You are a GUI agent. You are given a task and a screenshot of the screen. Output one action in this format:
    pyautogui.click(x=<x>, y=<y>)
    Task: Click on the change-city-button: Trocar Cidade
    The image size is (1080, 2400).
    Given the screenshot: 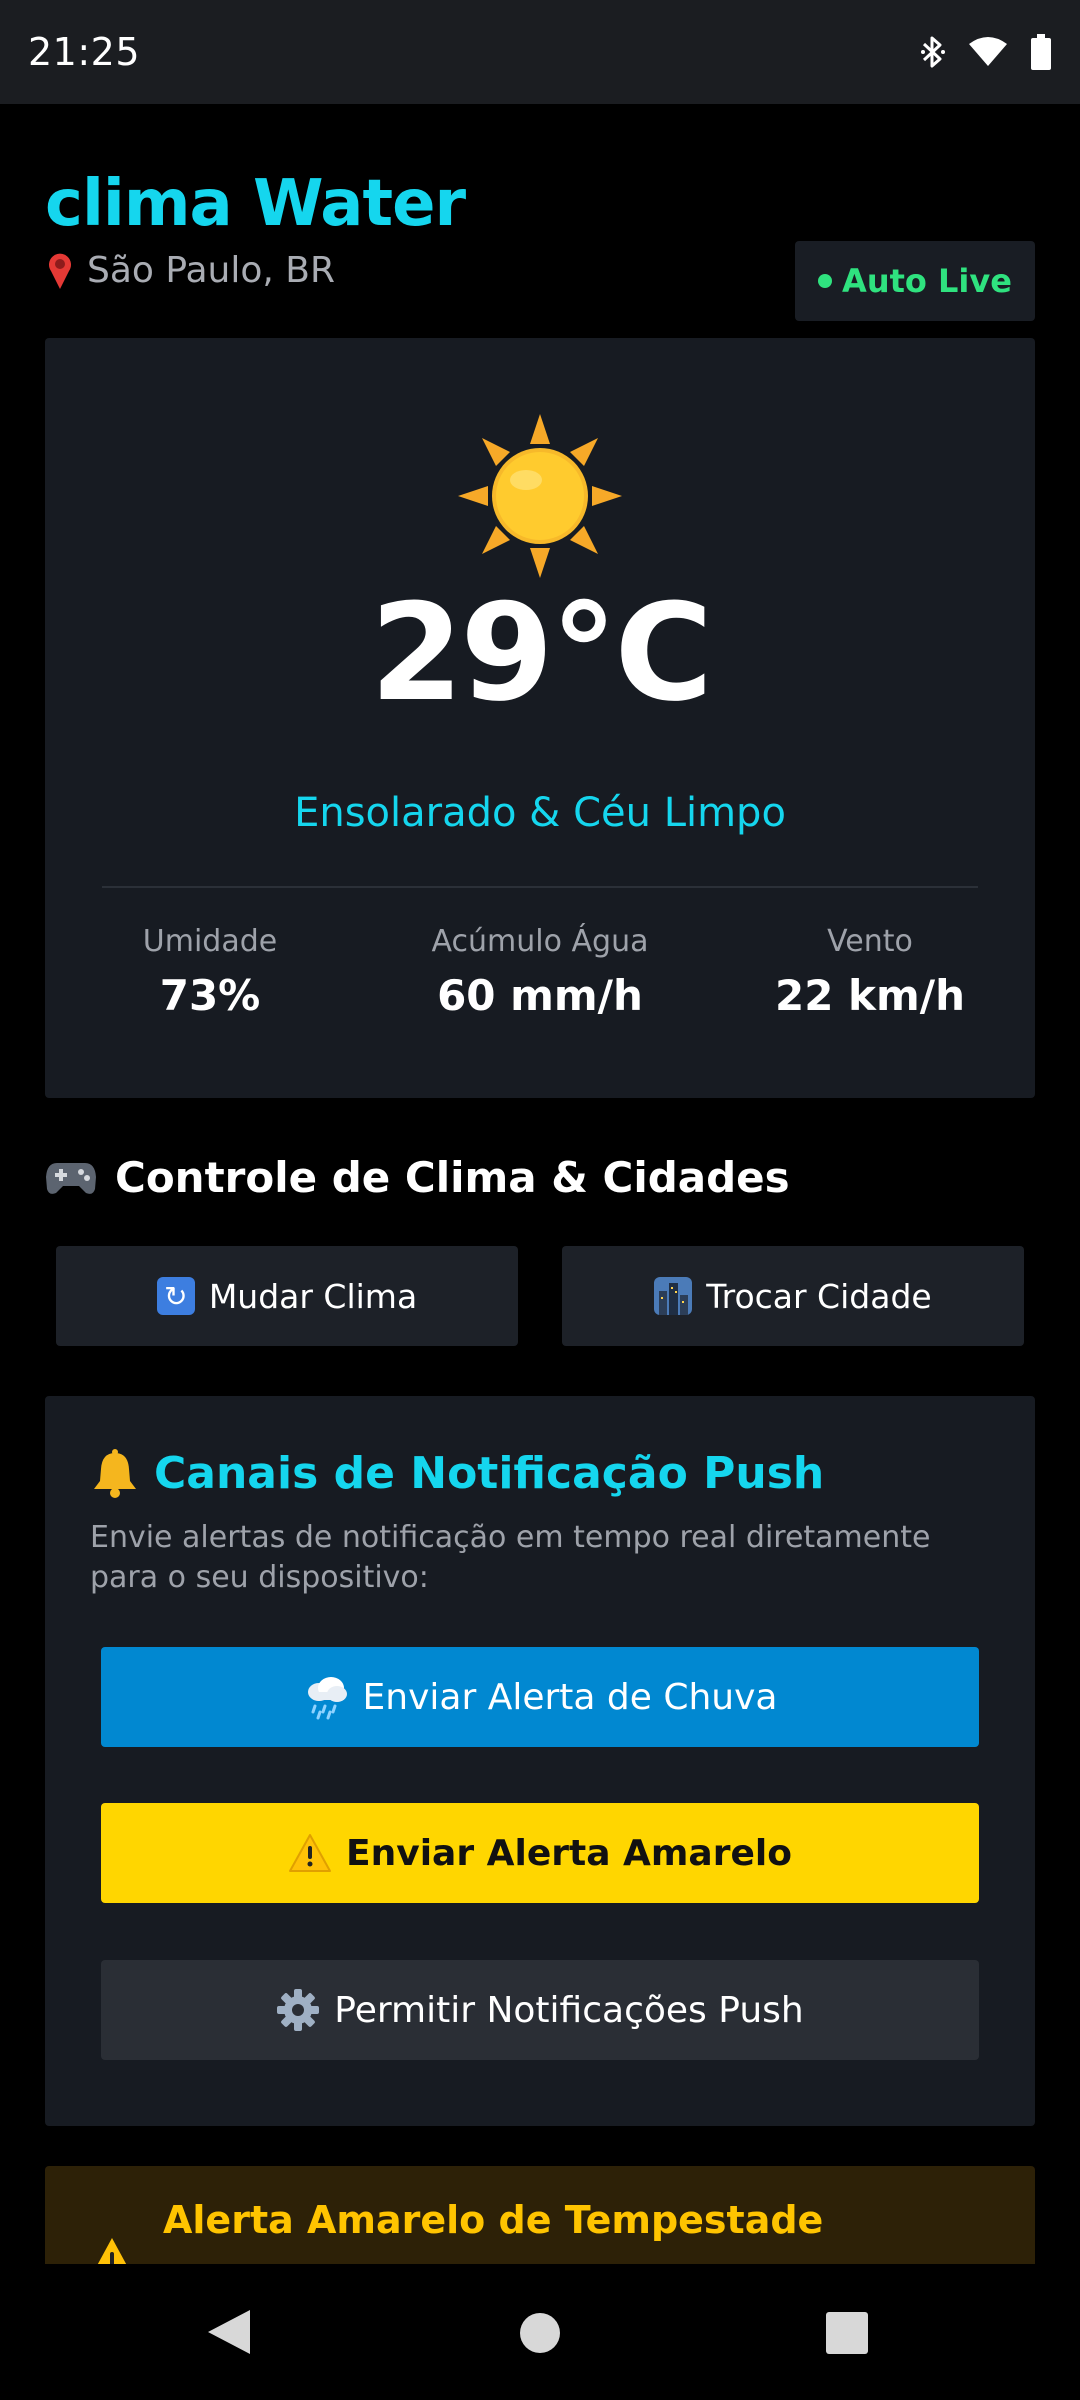 What is the action you would take?
    pyautogui.click(x=793, y=1296)
    